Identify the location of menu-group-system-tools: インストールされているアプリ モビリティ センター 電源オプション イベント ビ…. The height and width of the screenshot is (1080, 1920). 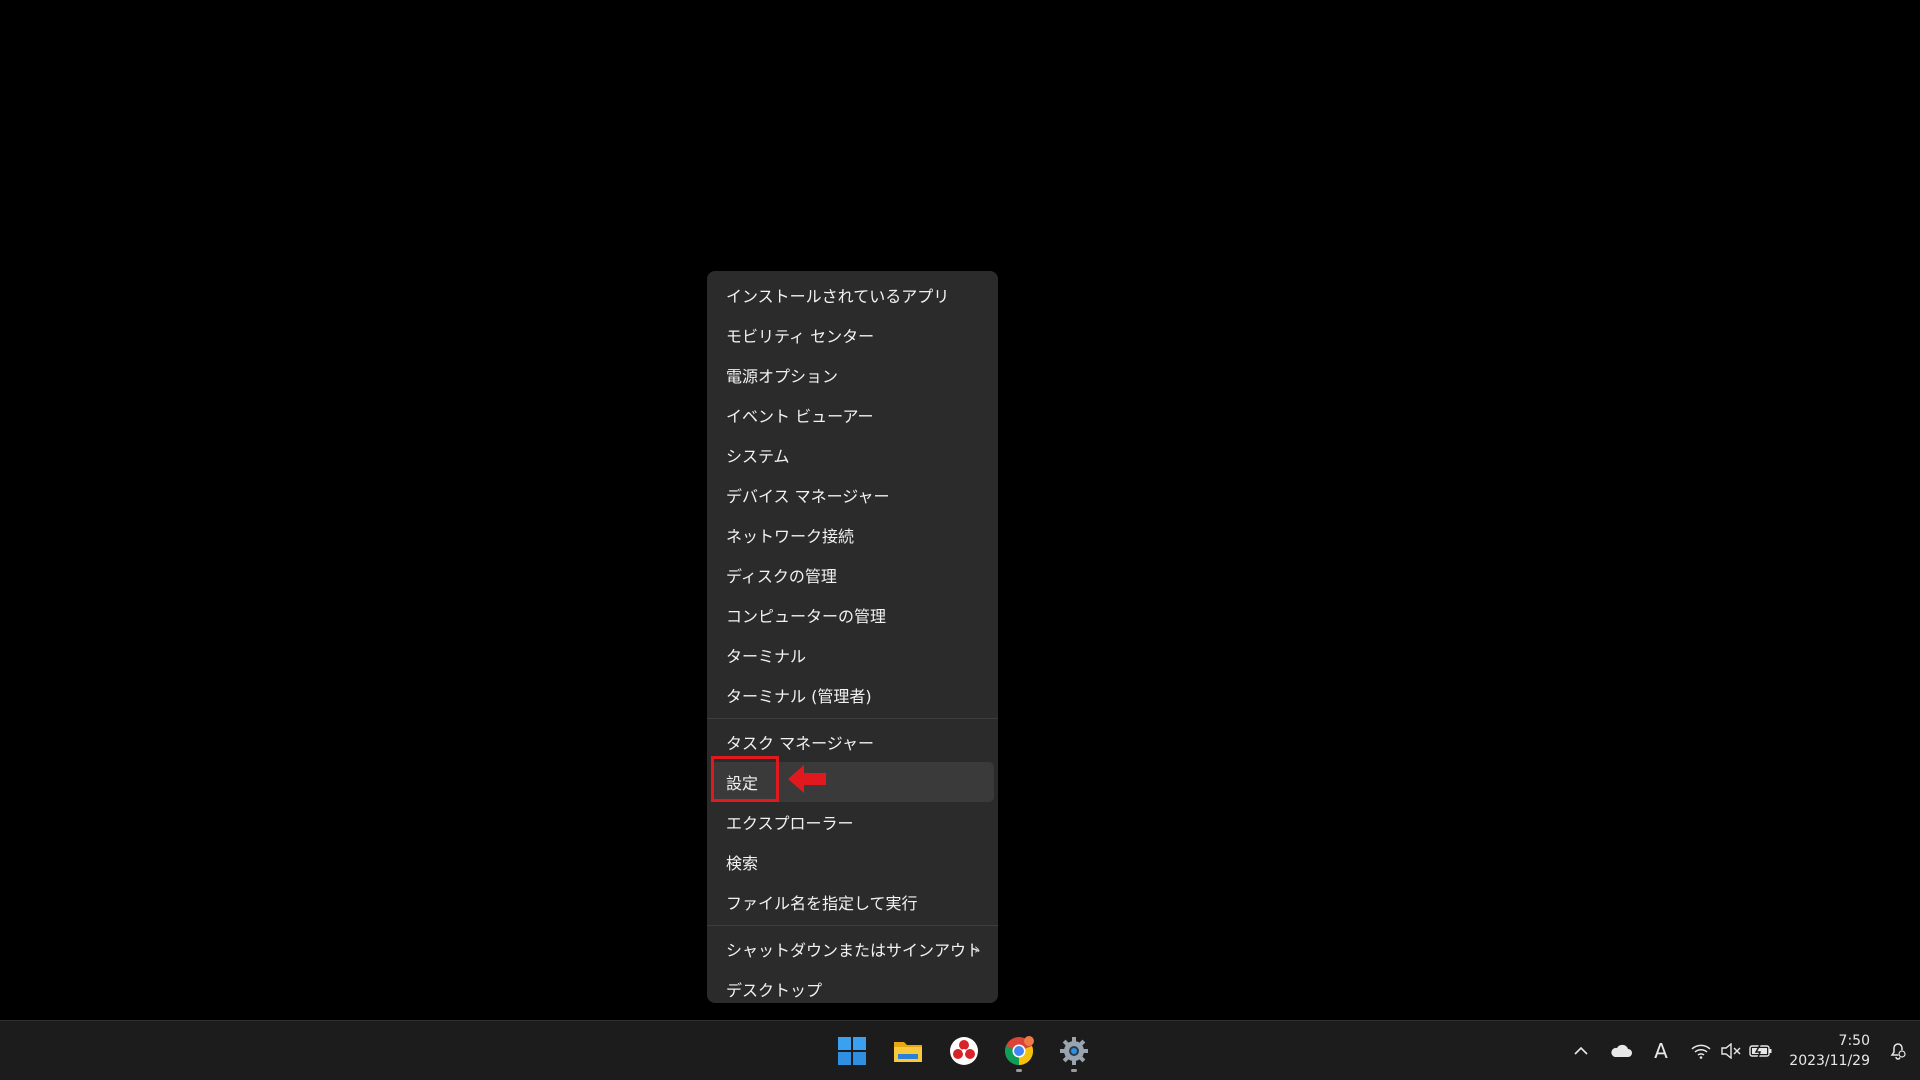
(852, 495).